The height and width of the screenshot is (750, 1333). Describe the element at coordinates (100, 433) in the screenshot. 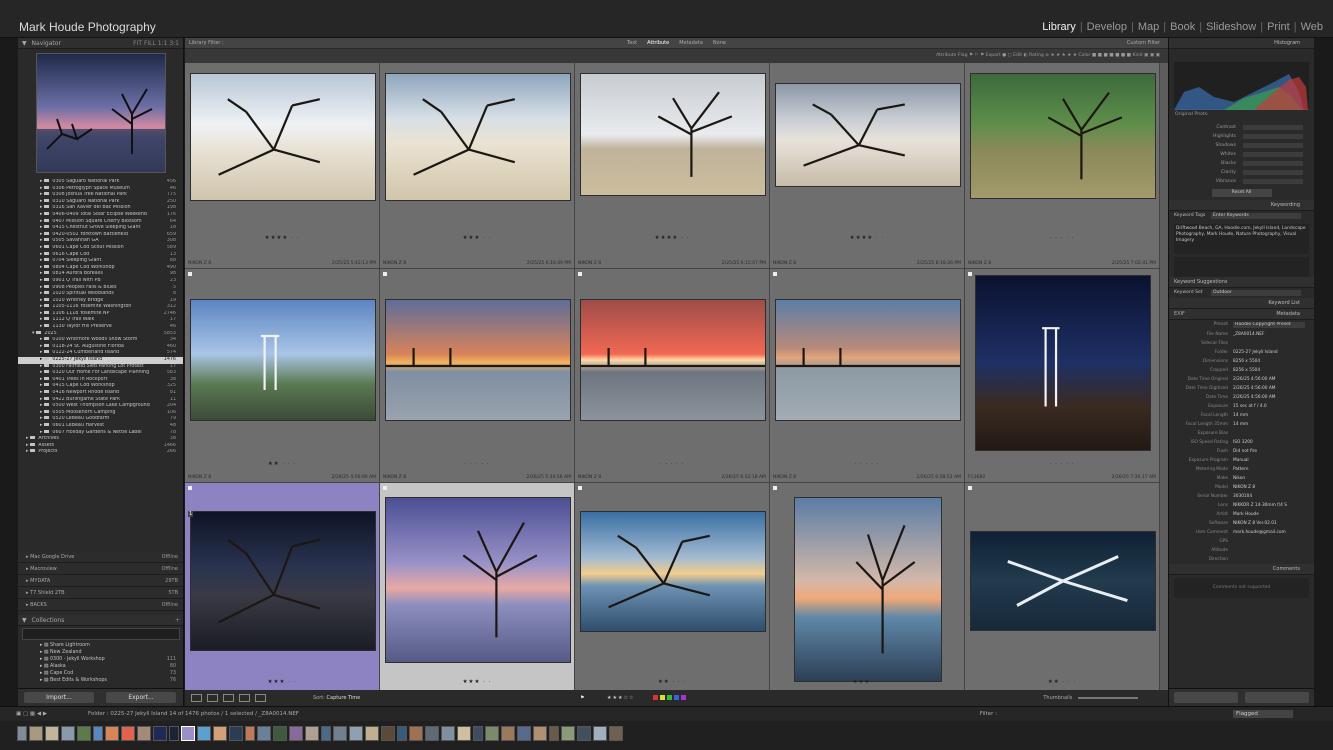

I see `folder-item: ▸ 0607 Holiday Gardens & Nettle Label 78` at that location.